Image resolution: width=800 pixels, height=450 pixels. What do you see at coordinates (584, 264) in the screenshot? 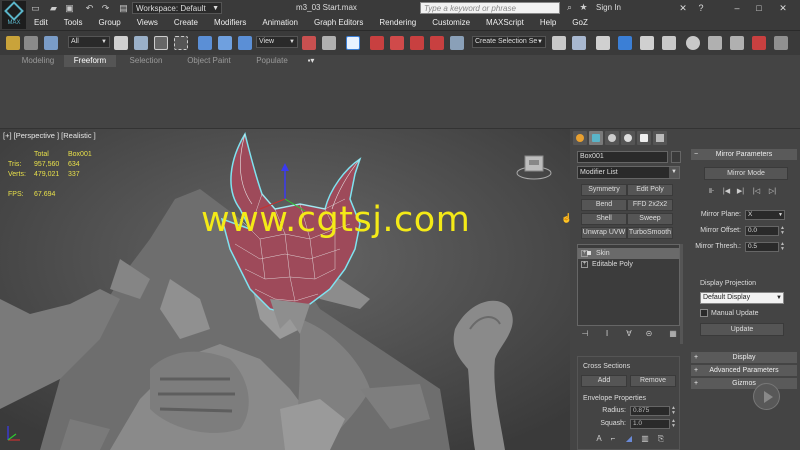
I see `expand-icon: +` at bounding box center [584, 264].